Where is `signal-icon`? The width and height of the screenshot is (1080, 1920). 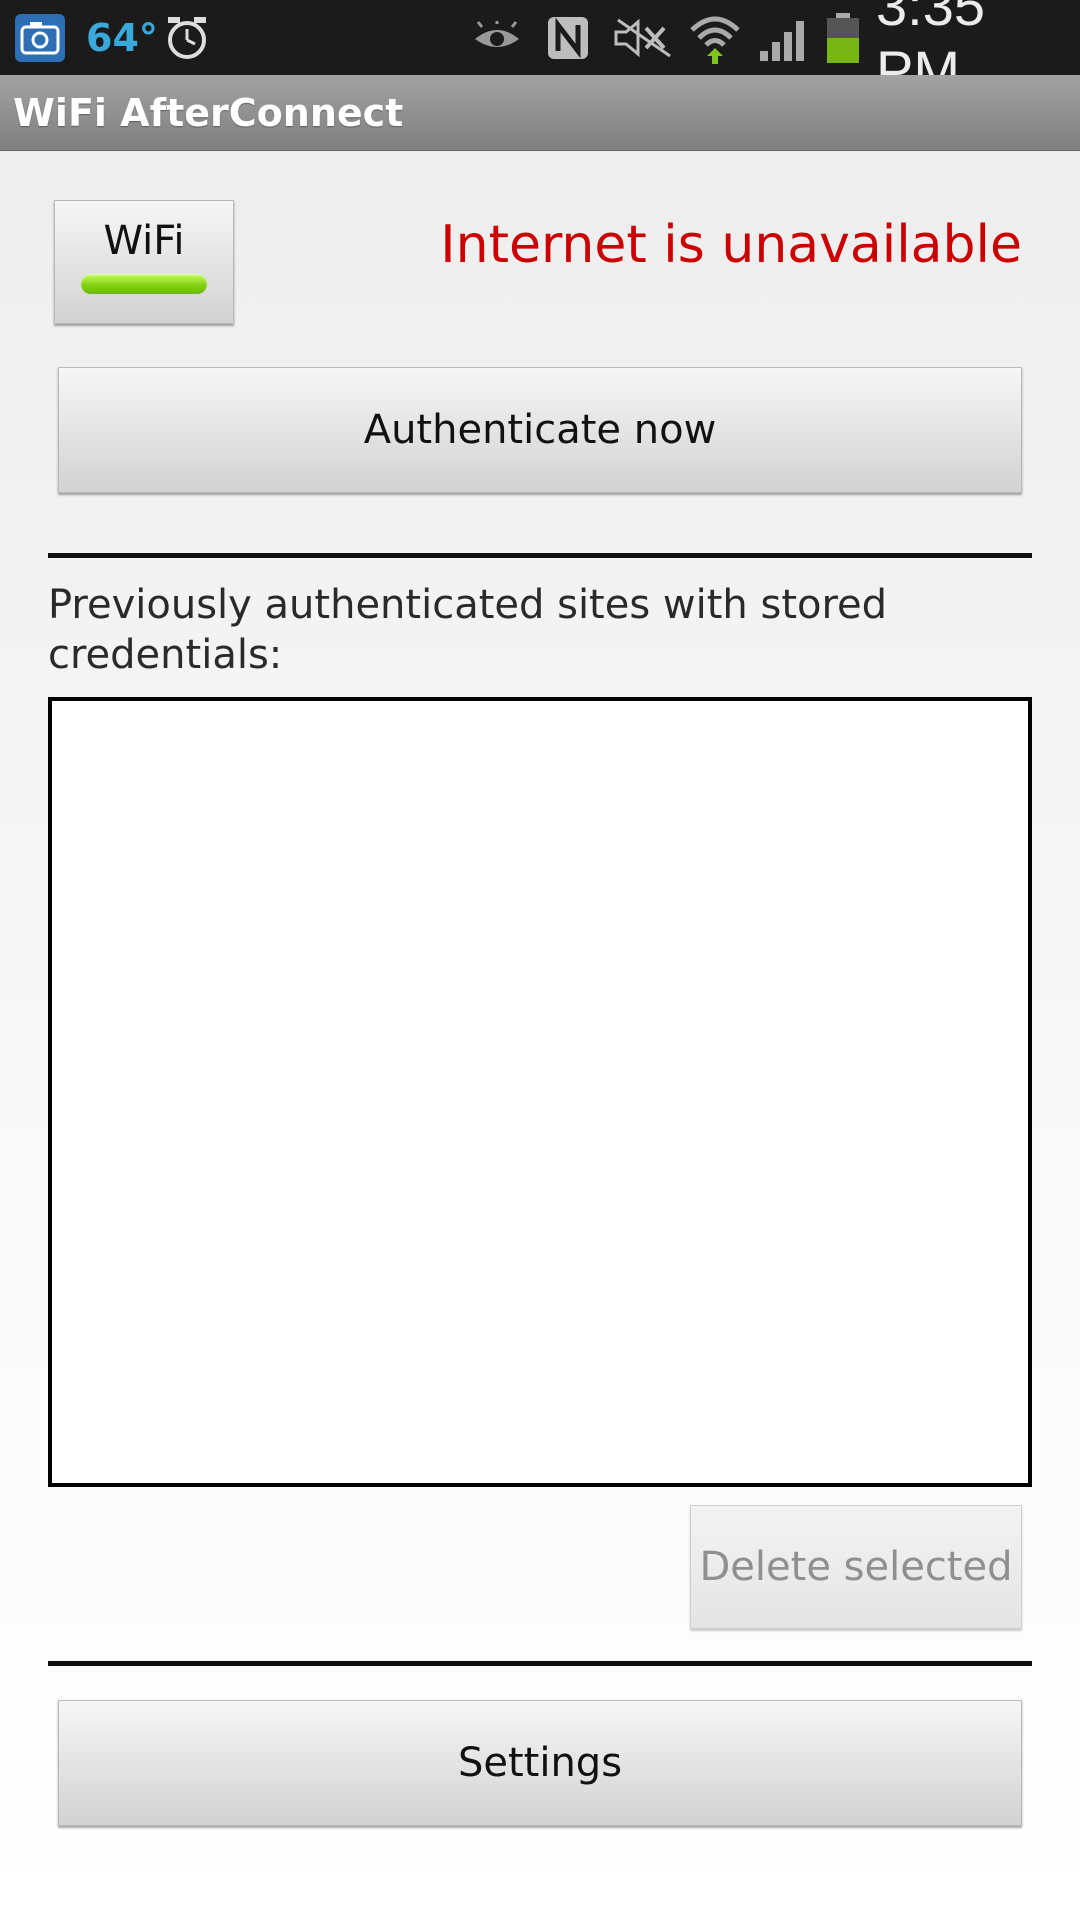
signal-icon is located at coordinates (784, 37).